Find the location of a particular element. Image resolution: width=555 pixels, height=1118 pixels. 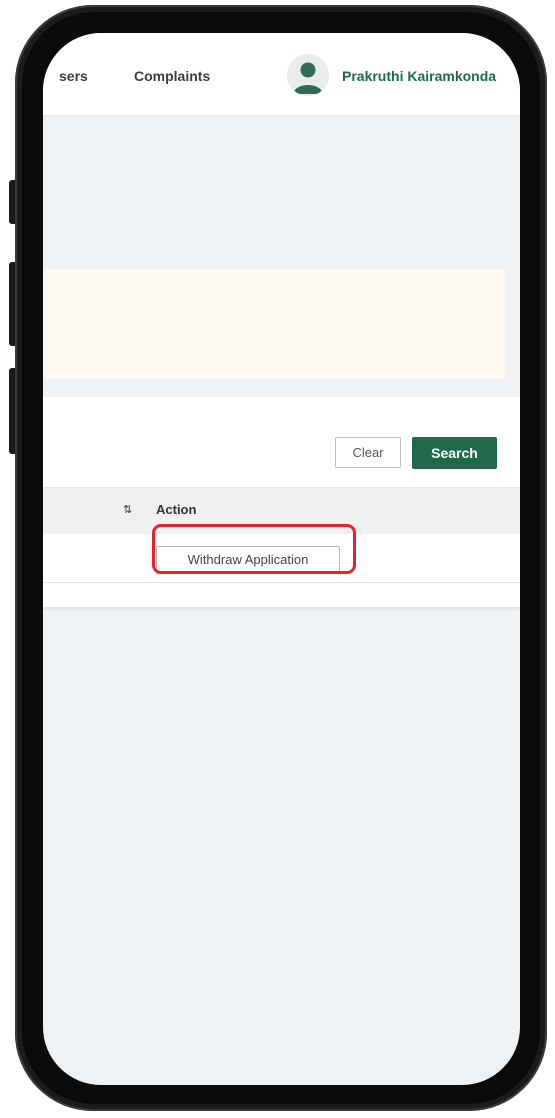

table-row: Withdraw Application is located at coordinates (281, 558).